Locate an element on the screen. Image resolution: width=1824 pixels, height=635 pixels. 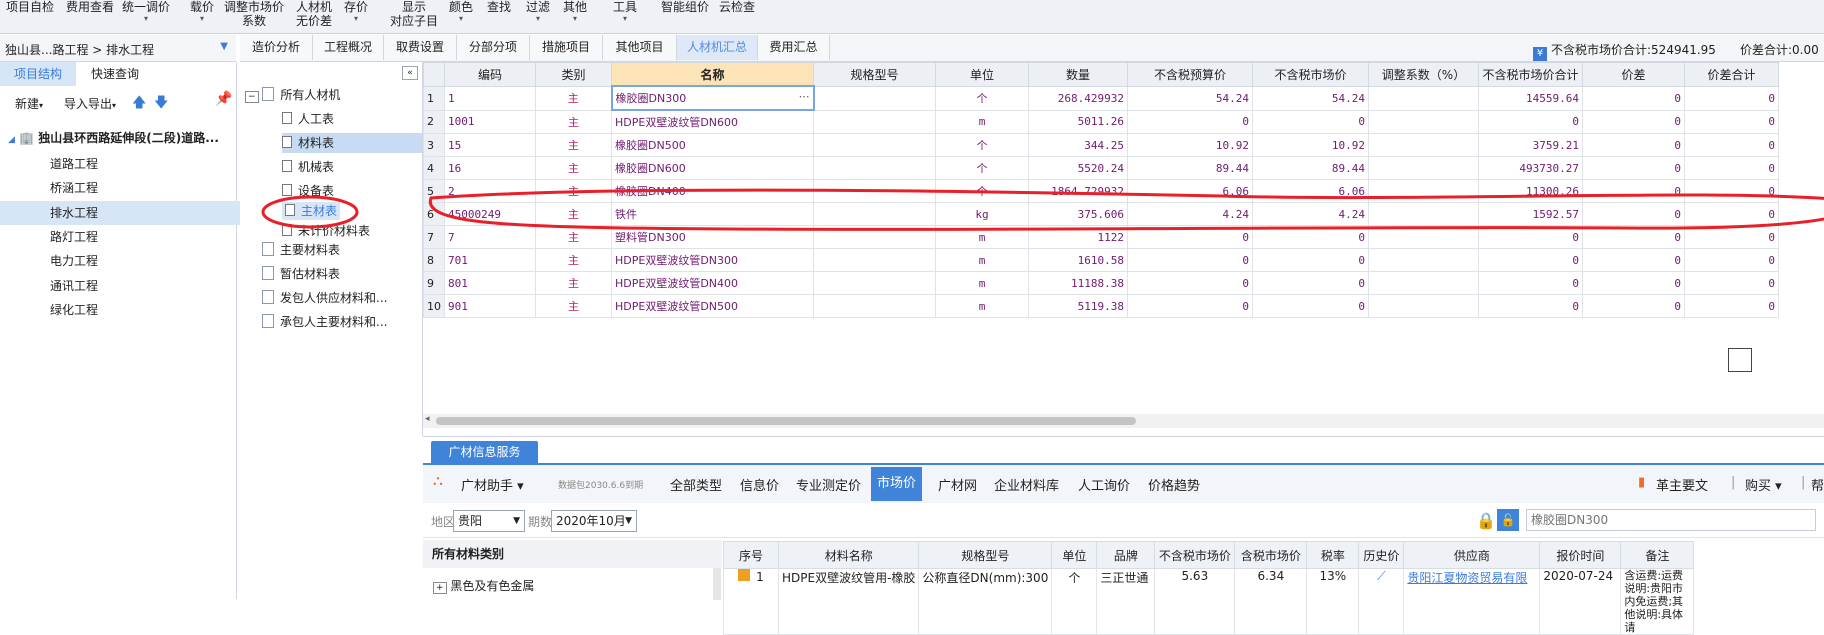
collapse-icon: − is located at coordinates (252, 97).